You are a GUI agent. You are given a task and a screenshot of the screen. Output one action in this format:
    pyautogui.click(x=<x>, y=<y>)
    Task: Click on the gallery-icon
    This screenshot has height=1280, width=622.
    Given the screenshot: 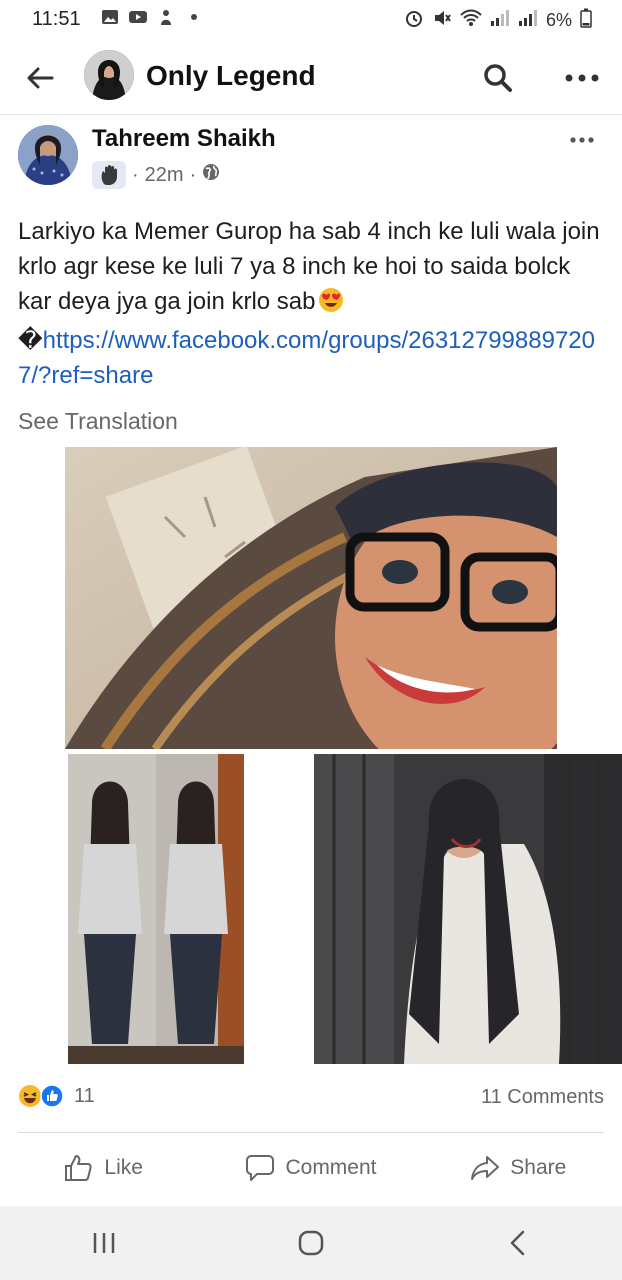 What is the action you would take?
    pyautogui.click(x=110, y=17)
    